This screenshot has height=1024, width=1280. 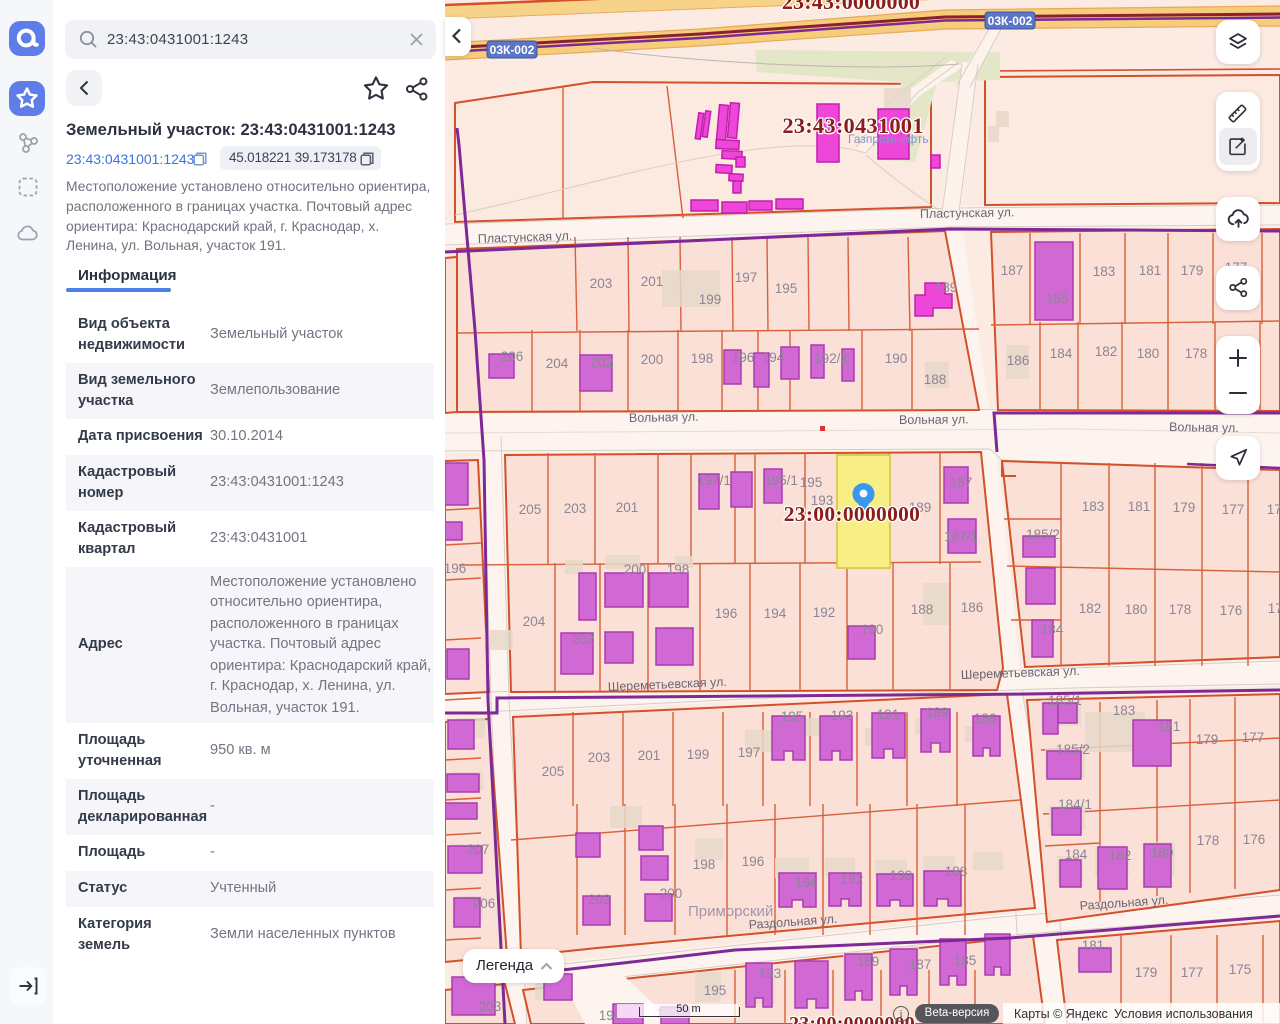 I want to click on svg-text: 191, so click(x=888, y=714).